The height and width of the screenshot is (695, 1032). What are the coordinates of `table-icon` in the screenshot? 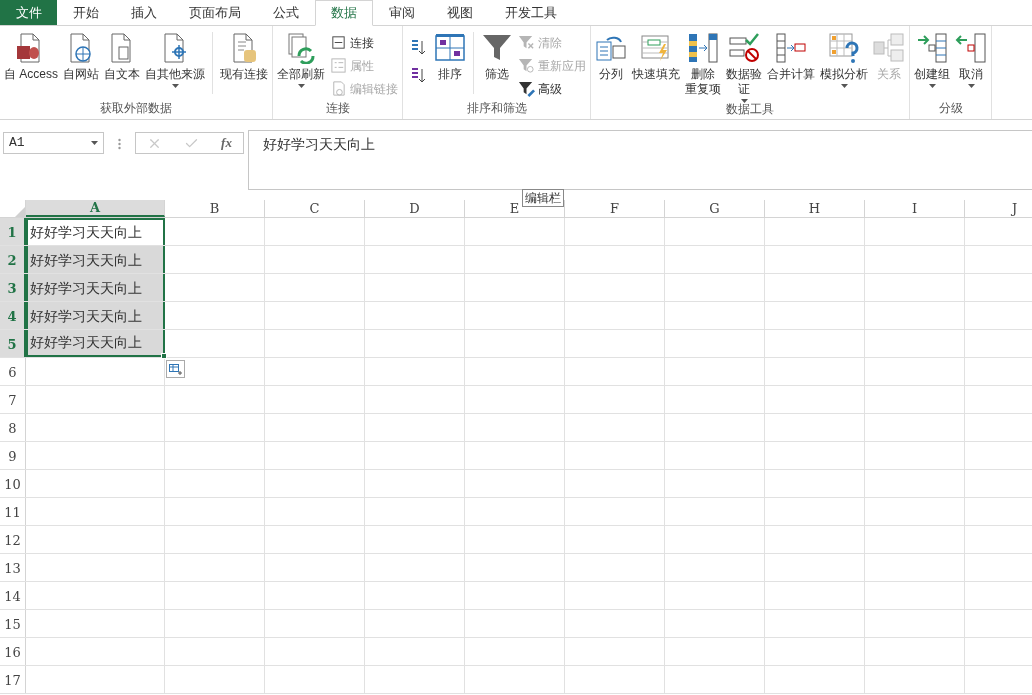 It's located at (175, 369).